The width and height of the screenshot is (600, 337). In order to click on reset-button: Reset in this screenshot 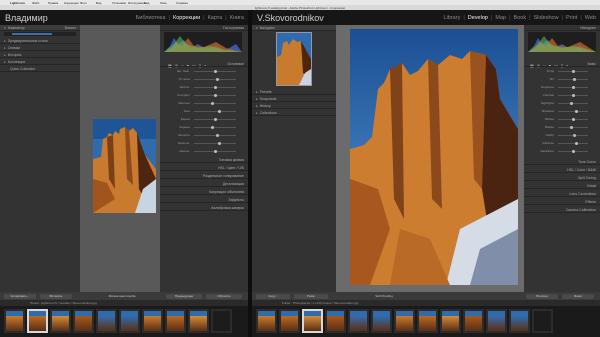, I will do `click(578, 296)`.